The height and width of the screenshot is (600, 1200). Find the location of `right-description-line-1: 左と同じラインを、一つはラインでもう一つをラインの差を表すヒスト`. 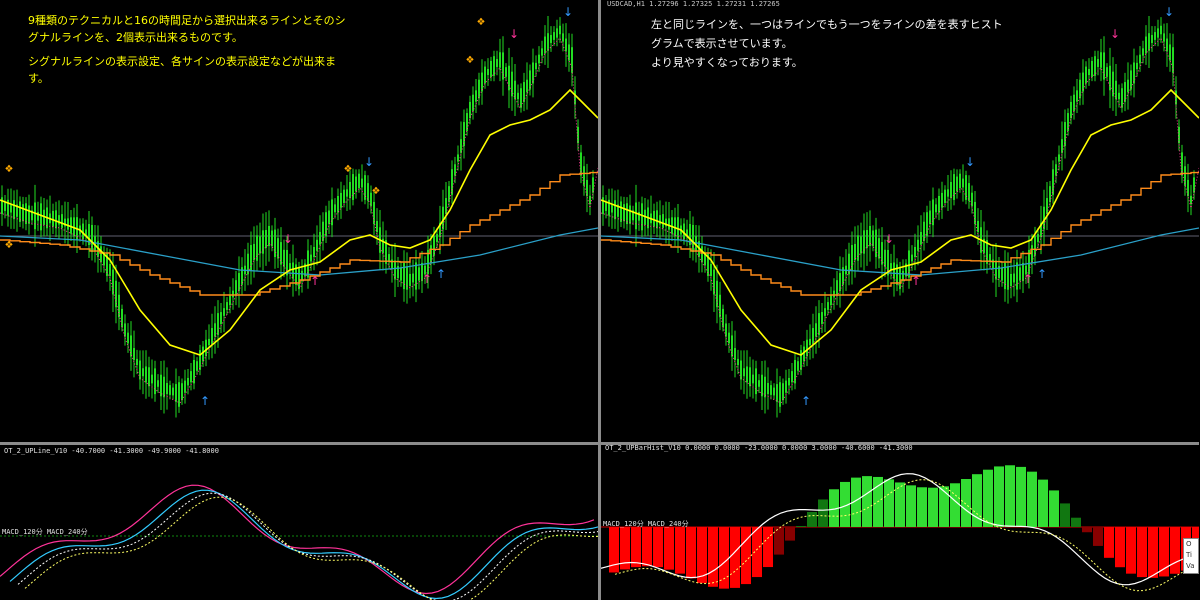

right-description-line-1: 左と同じラインを、一つはラインでもう一つをラインの差を表すヒスト is located at coordinates (827, 24).